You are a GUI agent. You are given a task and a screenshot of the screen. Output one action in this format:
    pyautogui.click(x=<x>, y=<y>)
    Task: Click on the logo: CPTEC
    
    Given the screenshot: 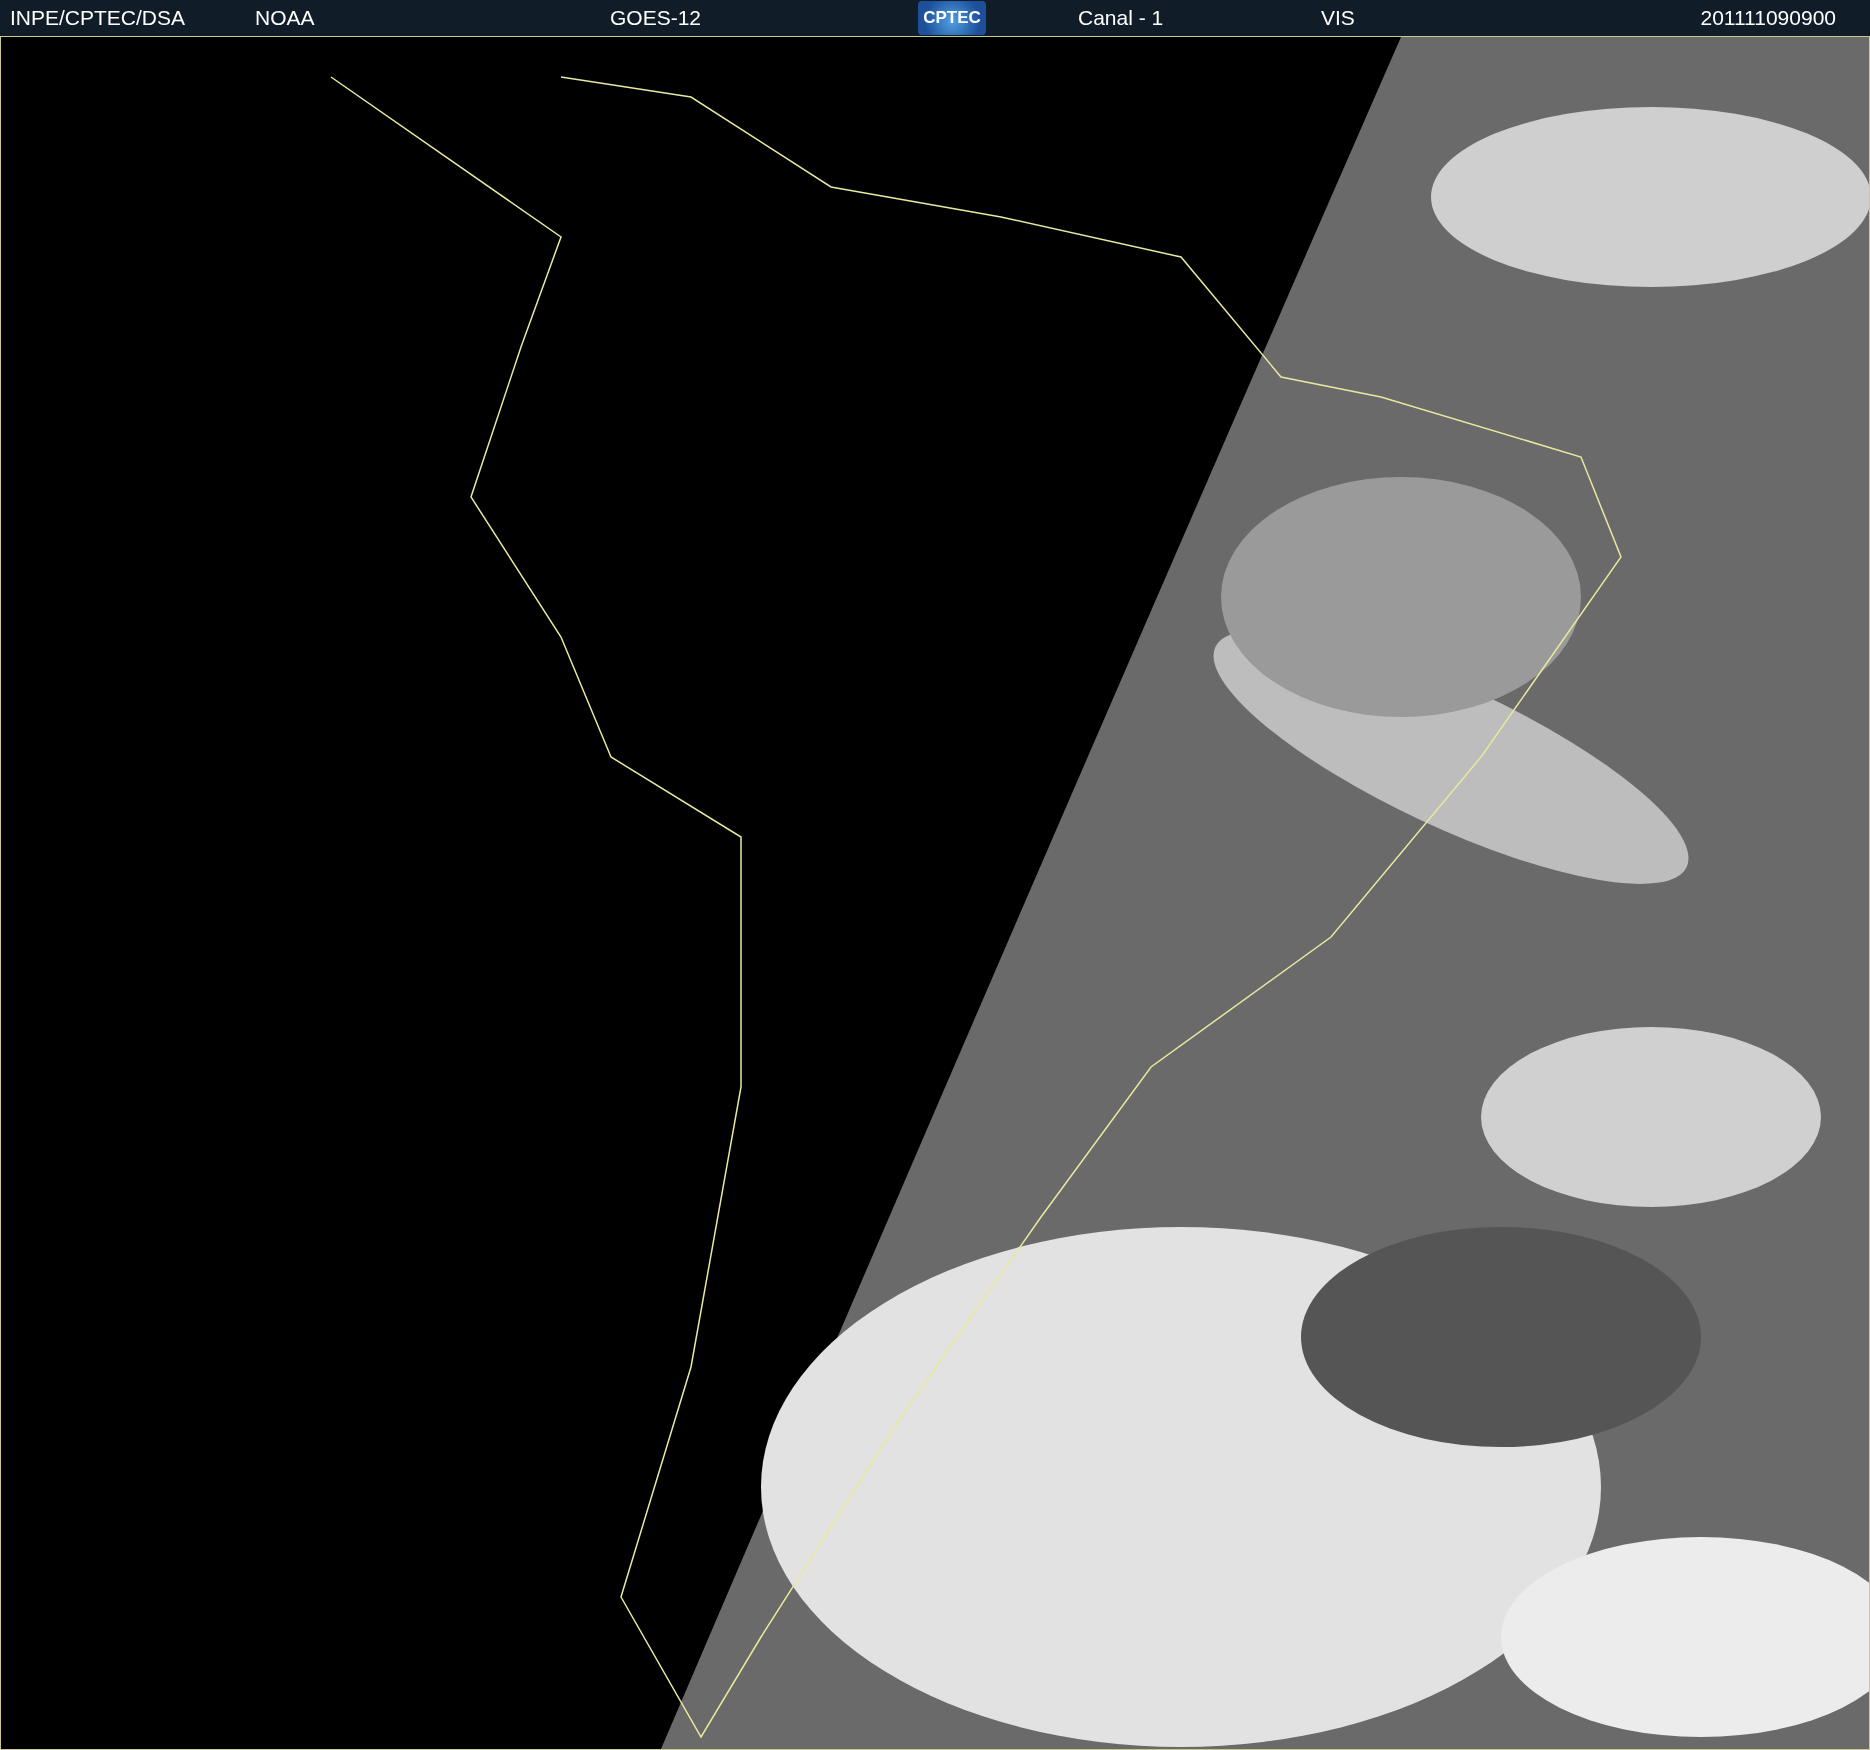 What is the action you would take?
    pyautogui.click(x=952, y=18)
    